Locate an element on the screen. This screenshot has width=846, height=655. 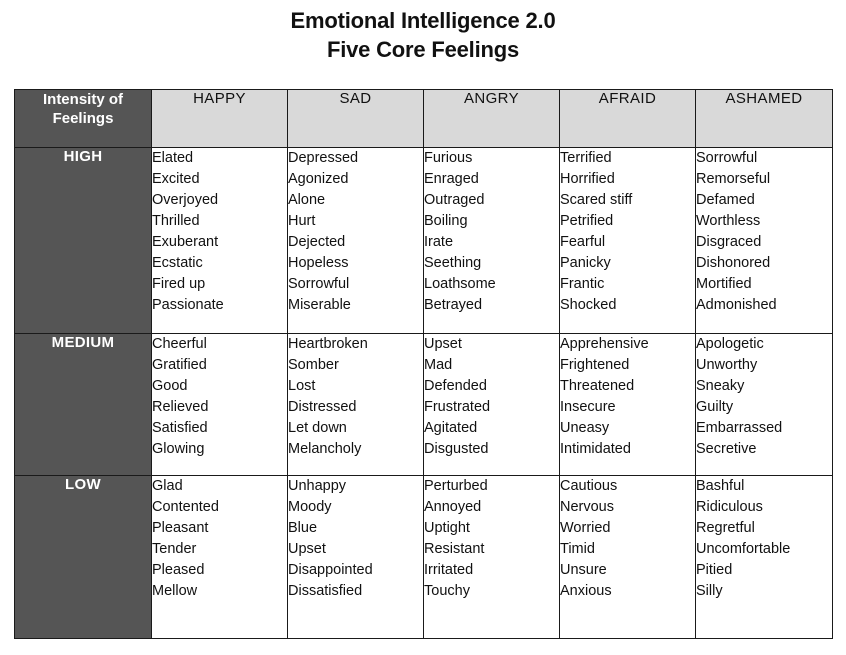
feeling-word: Pleasant is located at coordinates (180, 528).